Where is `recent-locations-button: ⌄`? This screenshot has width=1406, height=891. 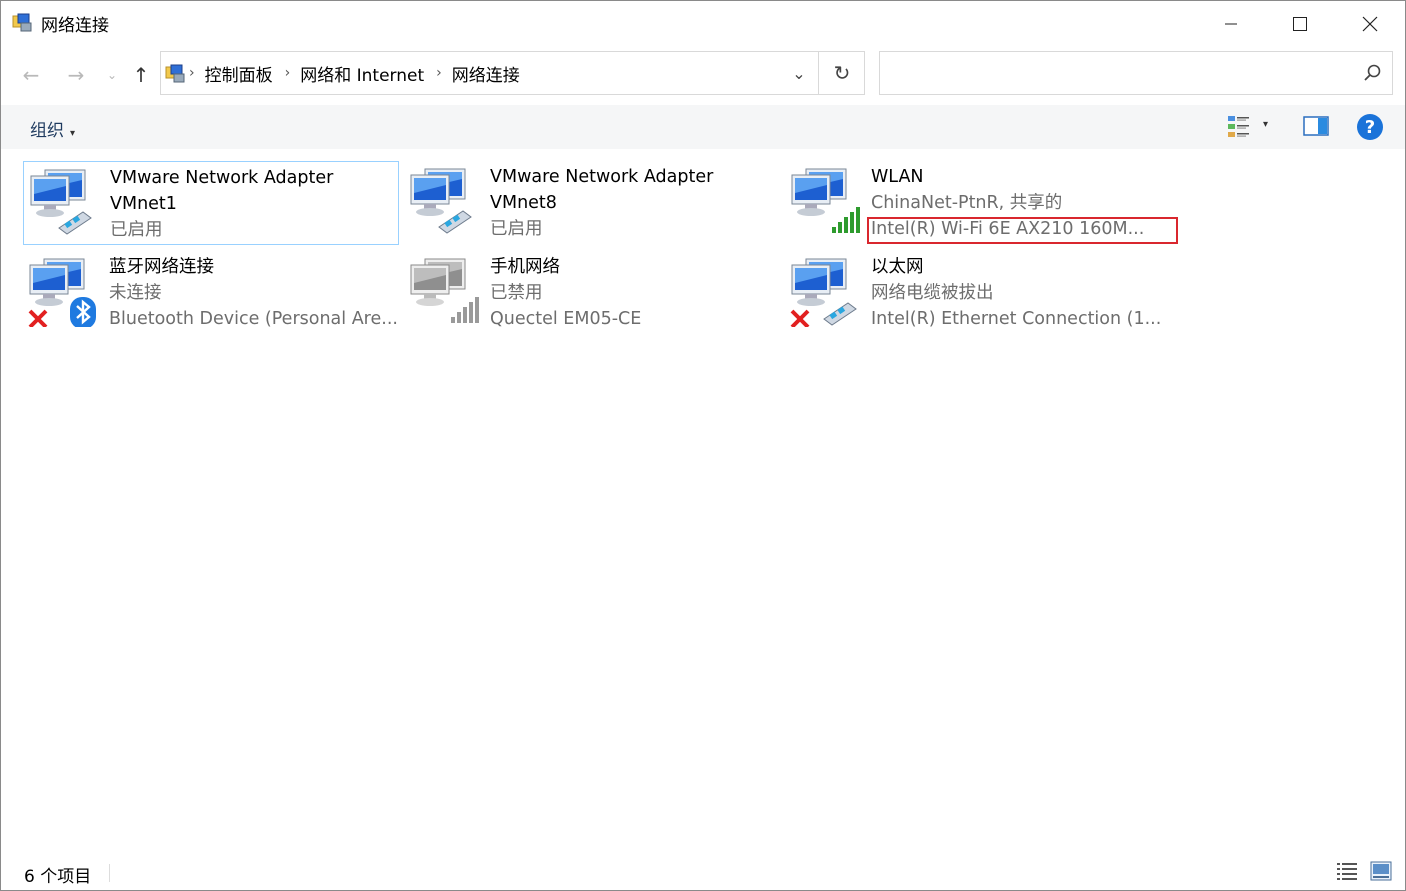 recent-locations-button: ⌄ is located at coordinates (112, 75).